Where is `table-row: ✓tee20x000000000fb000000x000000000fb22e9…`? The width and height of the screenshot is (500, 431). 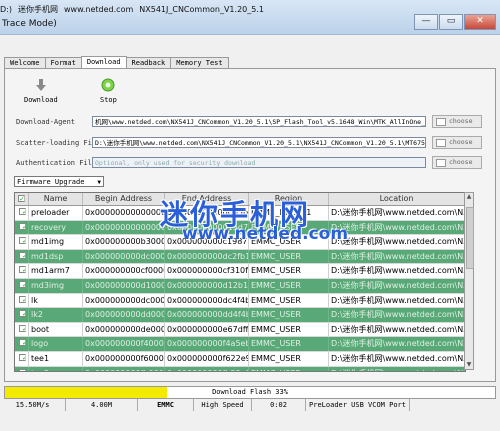 table-row: ✓tee20x000000000fb000000x000000000fb22e9… is located at coordinates (240, 368).